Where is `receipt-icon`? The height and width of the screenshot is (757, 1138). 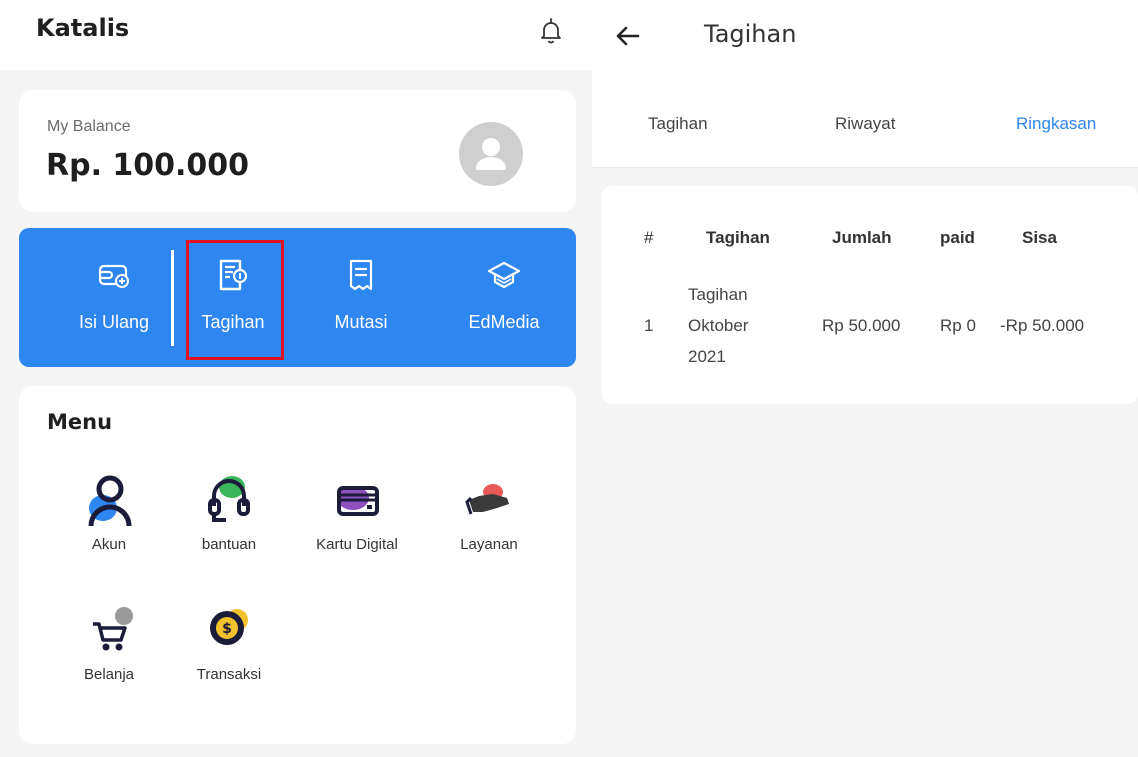 receipt-icon is located at coordinates (361, 275).